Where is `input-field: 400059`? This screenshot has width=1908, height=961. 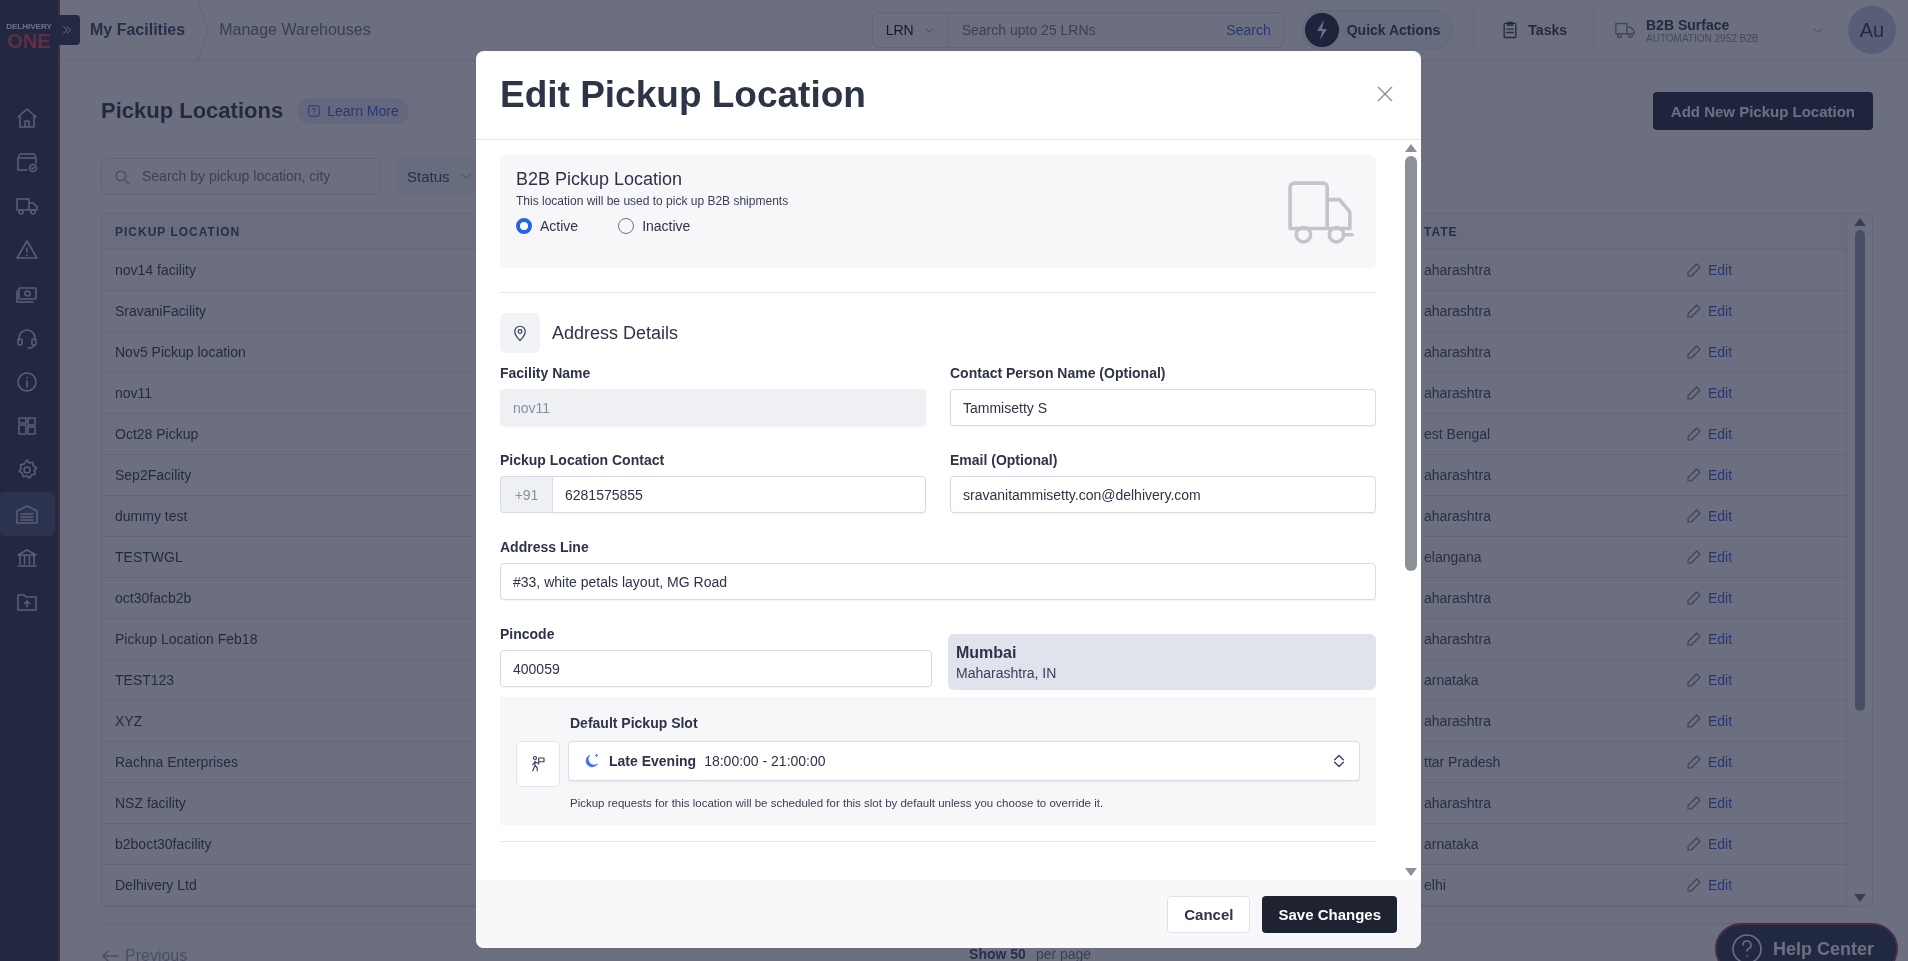 input-field: 400059 is located at coordinates (716, 668).